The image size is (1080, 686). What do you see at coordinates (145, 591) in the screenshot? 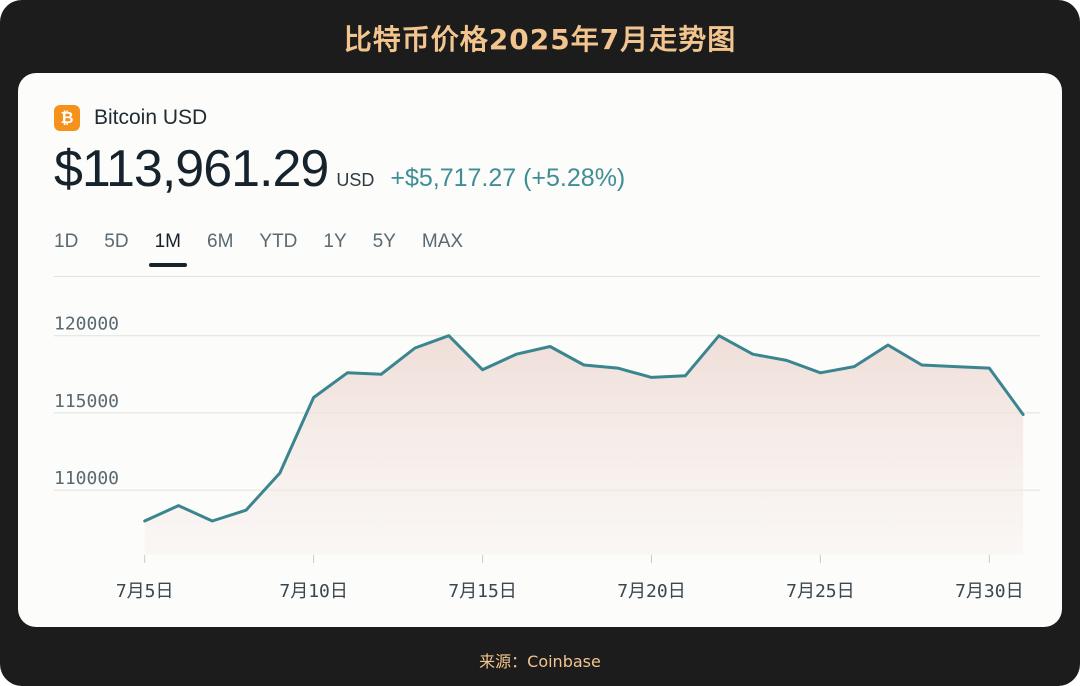
I see `x-tick-label: 7月5日` at bounding box center [145, 591].